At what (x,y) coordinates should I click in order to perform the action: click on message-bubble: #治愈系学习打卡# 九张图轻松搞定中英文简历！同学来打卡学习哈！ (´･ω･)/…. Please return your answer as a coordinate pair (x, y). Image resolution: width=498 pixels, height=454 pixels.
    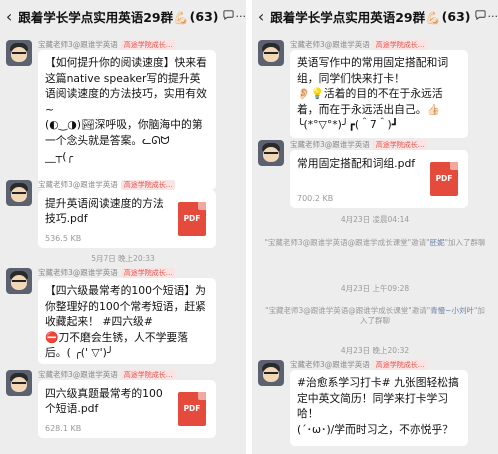
    Looking at the image, I should click on (379, 408).